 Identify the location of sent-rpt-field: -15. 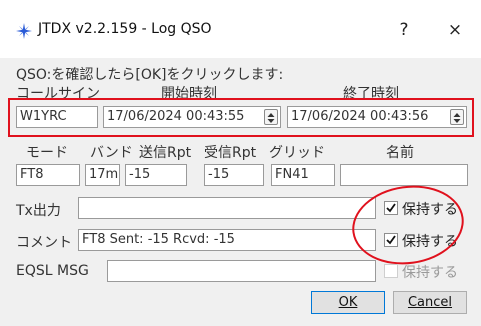
(156, 175).